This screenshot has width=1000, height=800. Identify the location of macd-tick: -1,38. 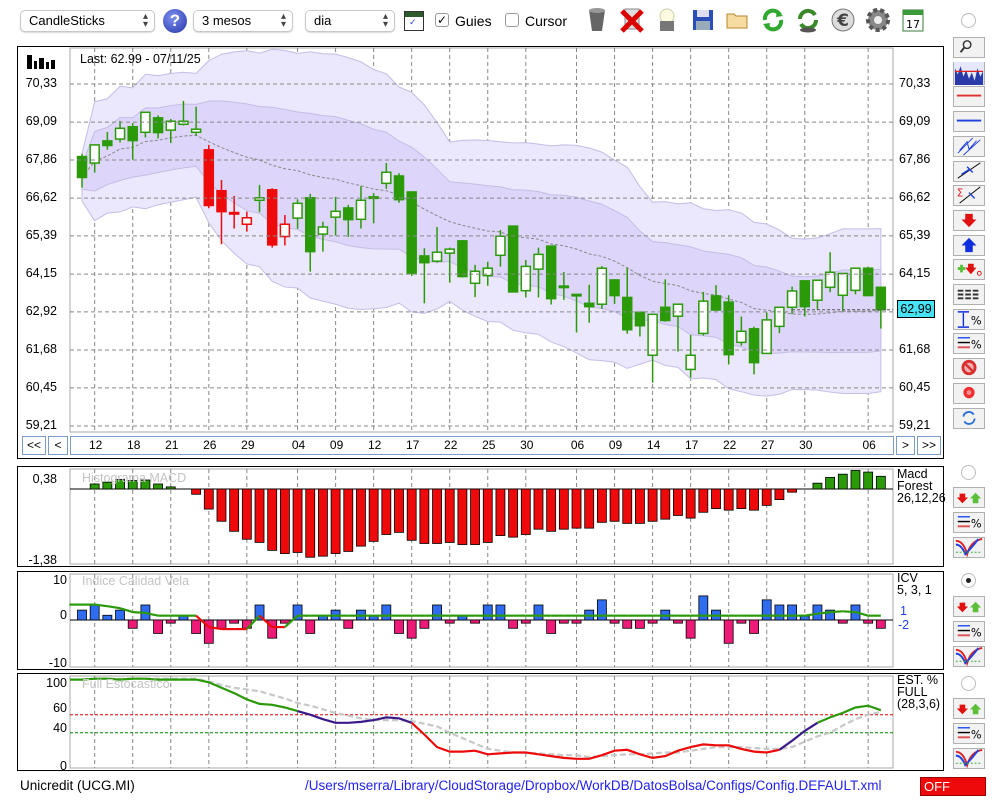
(43, 560).